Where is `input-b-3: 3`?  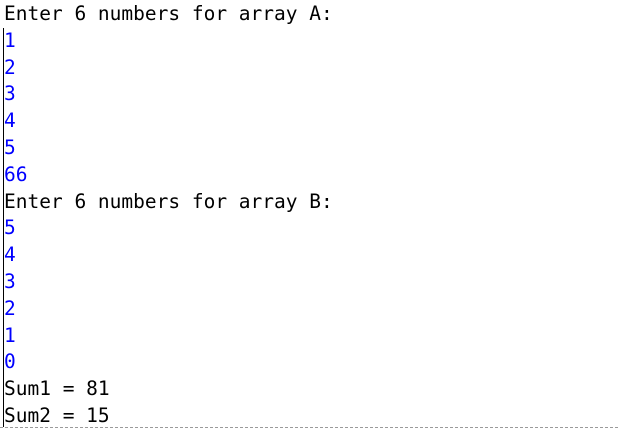 input-b-3: 3 is located at coordinates (10, 281).